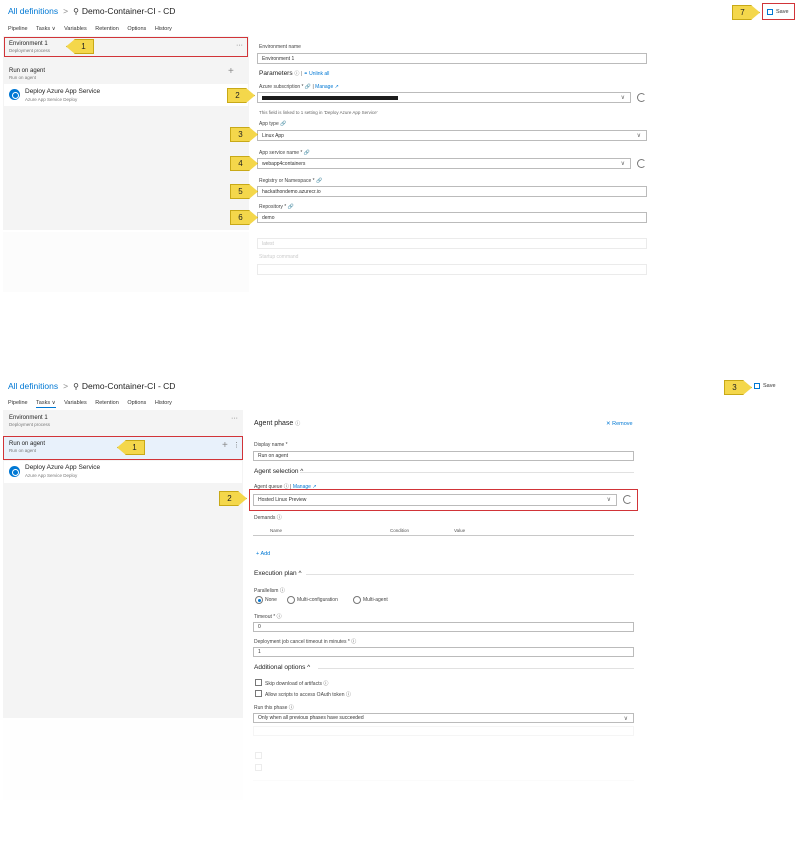  What do you see at coordinates (452, 217) in the screenshot?
I see `repository-input: demo` at bounding box center [452, 217].